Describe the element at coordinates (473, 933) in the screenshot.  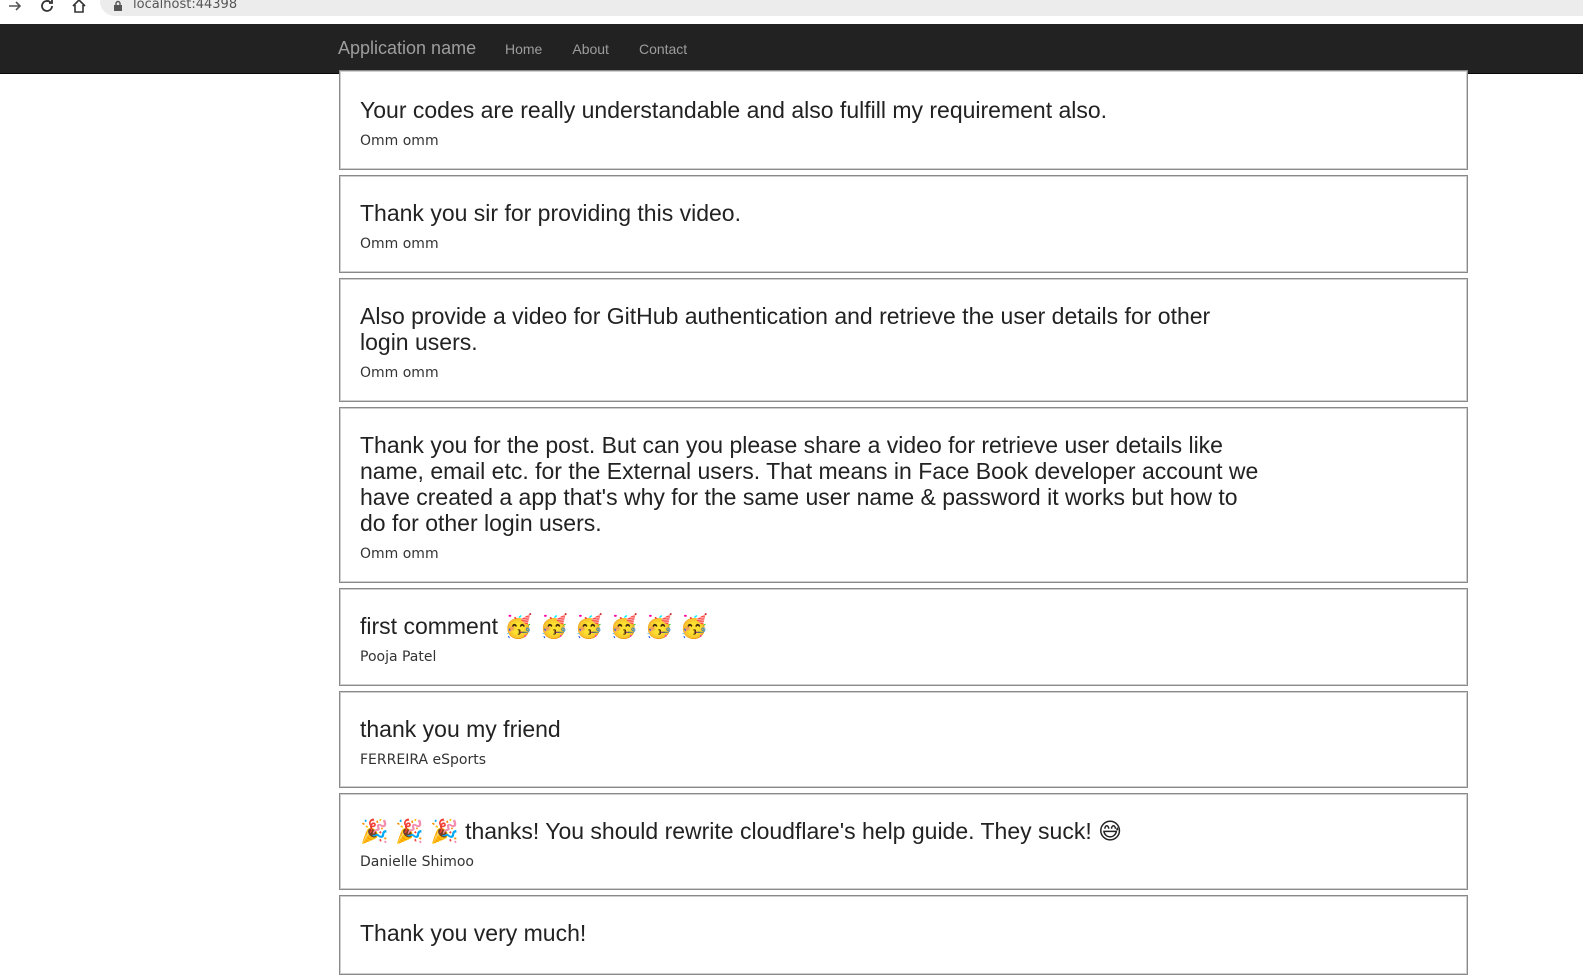
I see `comment-text: Thank you very much!` at that location.